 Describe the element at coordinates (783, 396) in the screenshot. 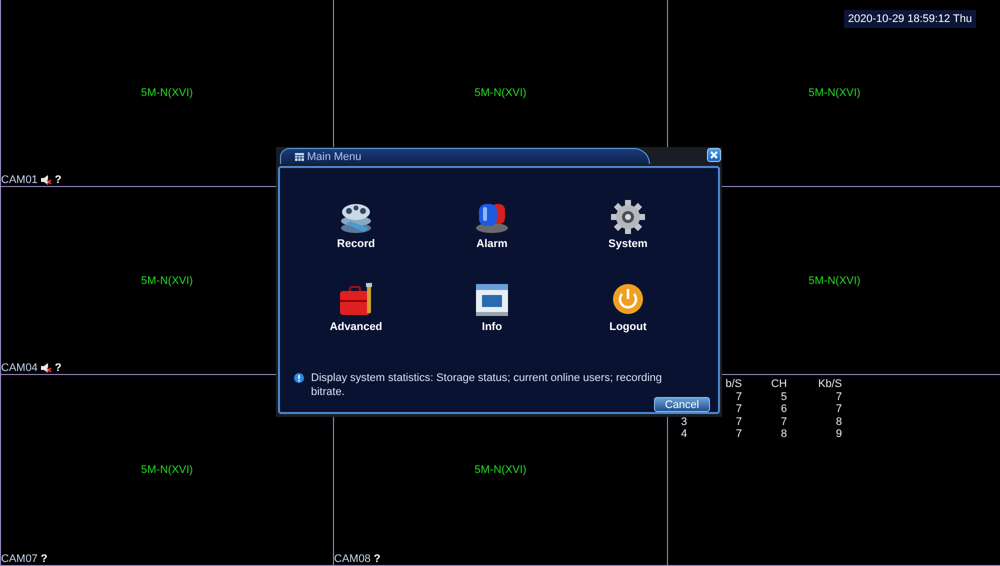

I see `table-cell-text: 5` at that location.